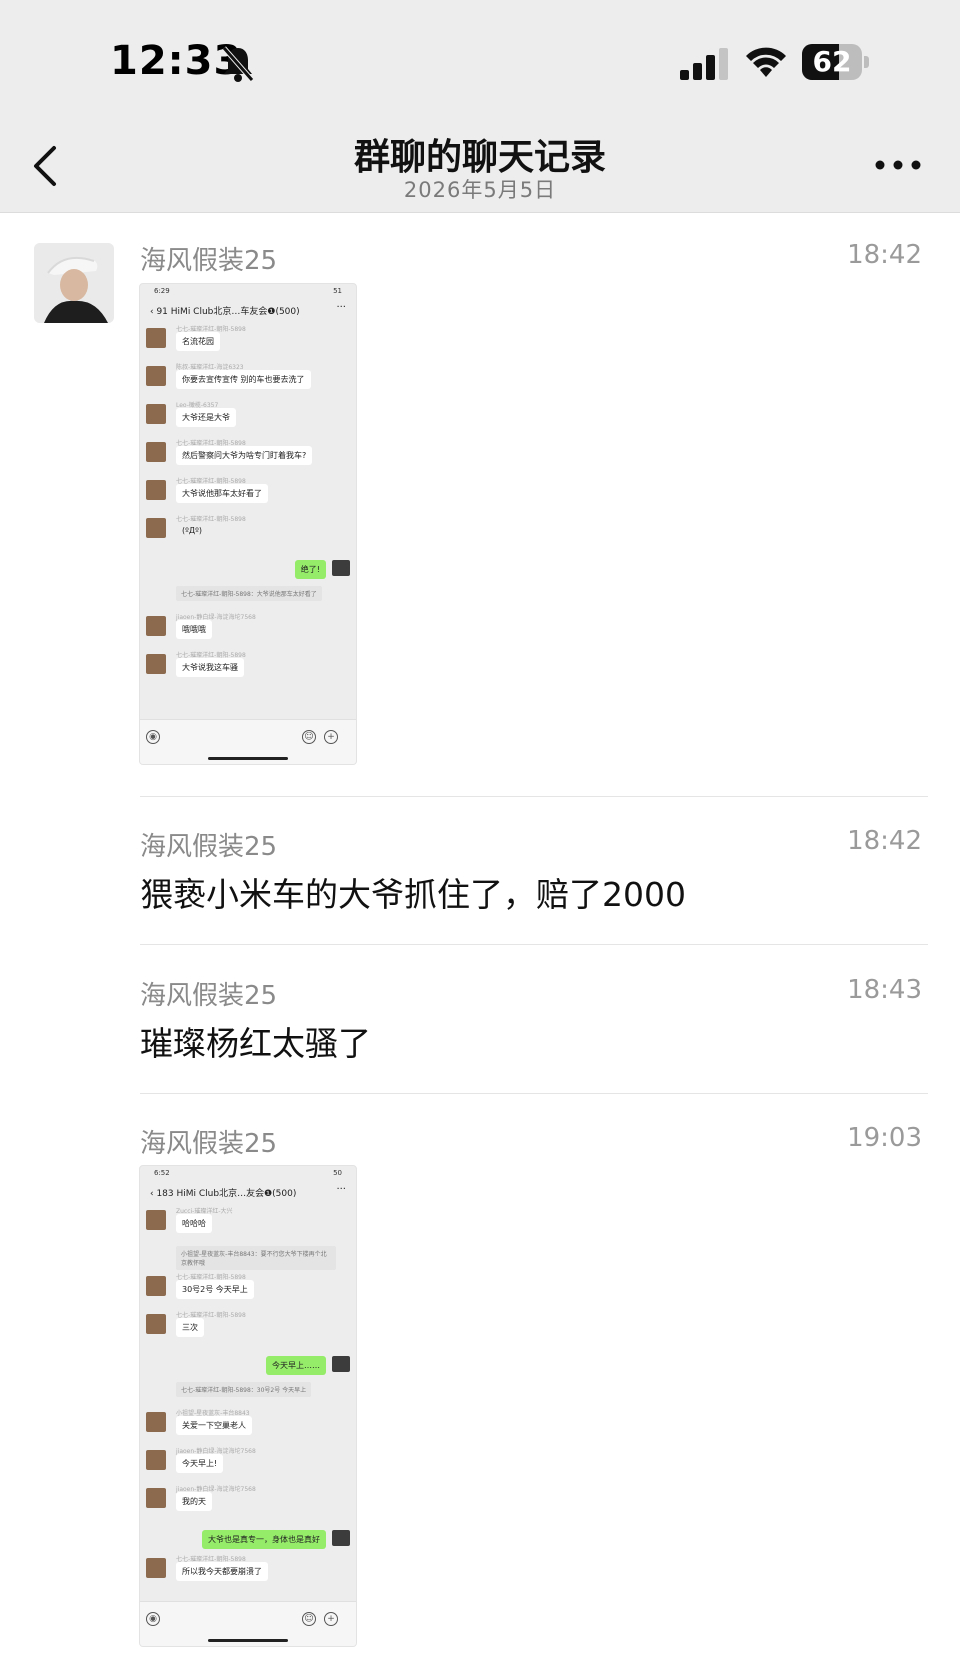  Describe the element at coordinates (310, 569) in the screenshot. I see `thumb-bubble-sent: 绝了!` at that location.